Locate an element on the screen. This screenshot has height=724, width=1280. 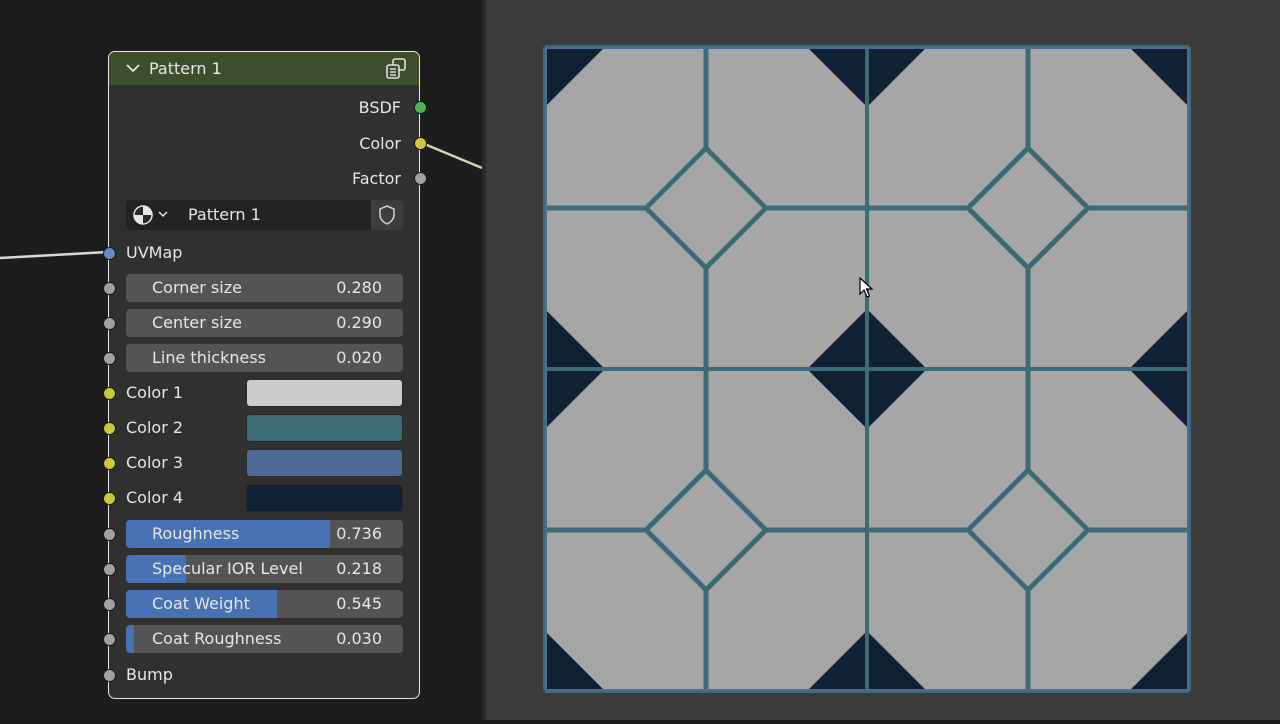
center-size-field: Center size 0.290 is located at coordinates (264, 323).